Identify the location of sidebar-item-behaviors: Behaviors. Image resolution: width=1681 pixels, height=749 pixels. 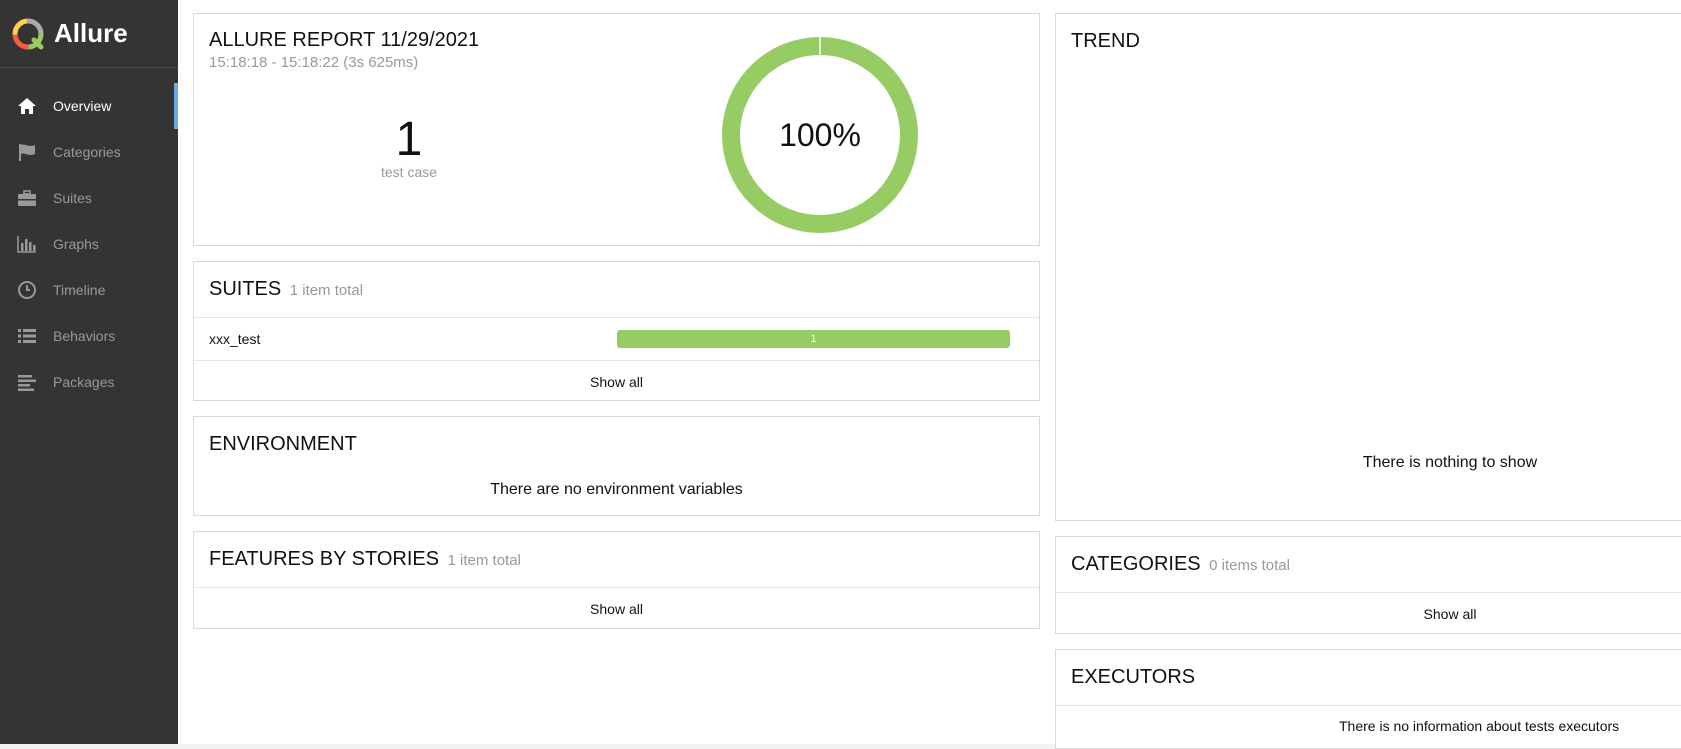
(89, 336).